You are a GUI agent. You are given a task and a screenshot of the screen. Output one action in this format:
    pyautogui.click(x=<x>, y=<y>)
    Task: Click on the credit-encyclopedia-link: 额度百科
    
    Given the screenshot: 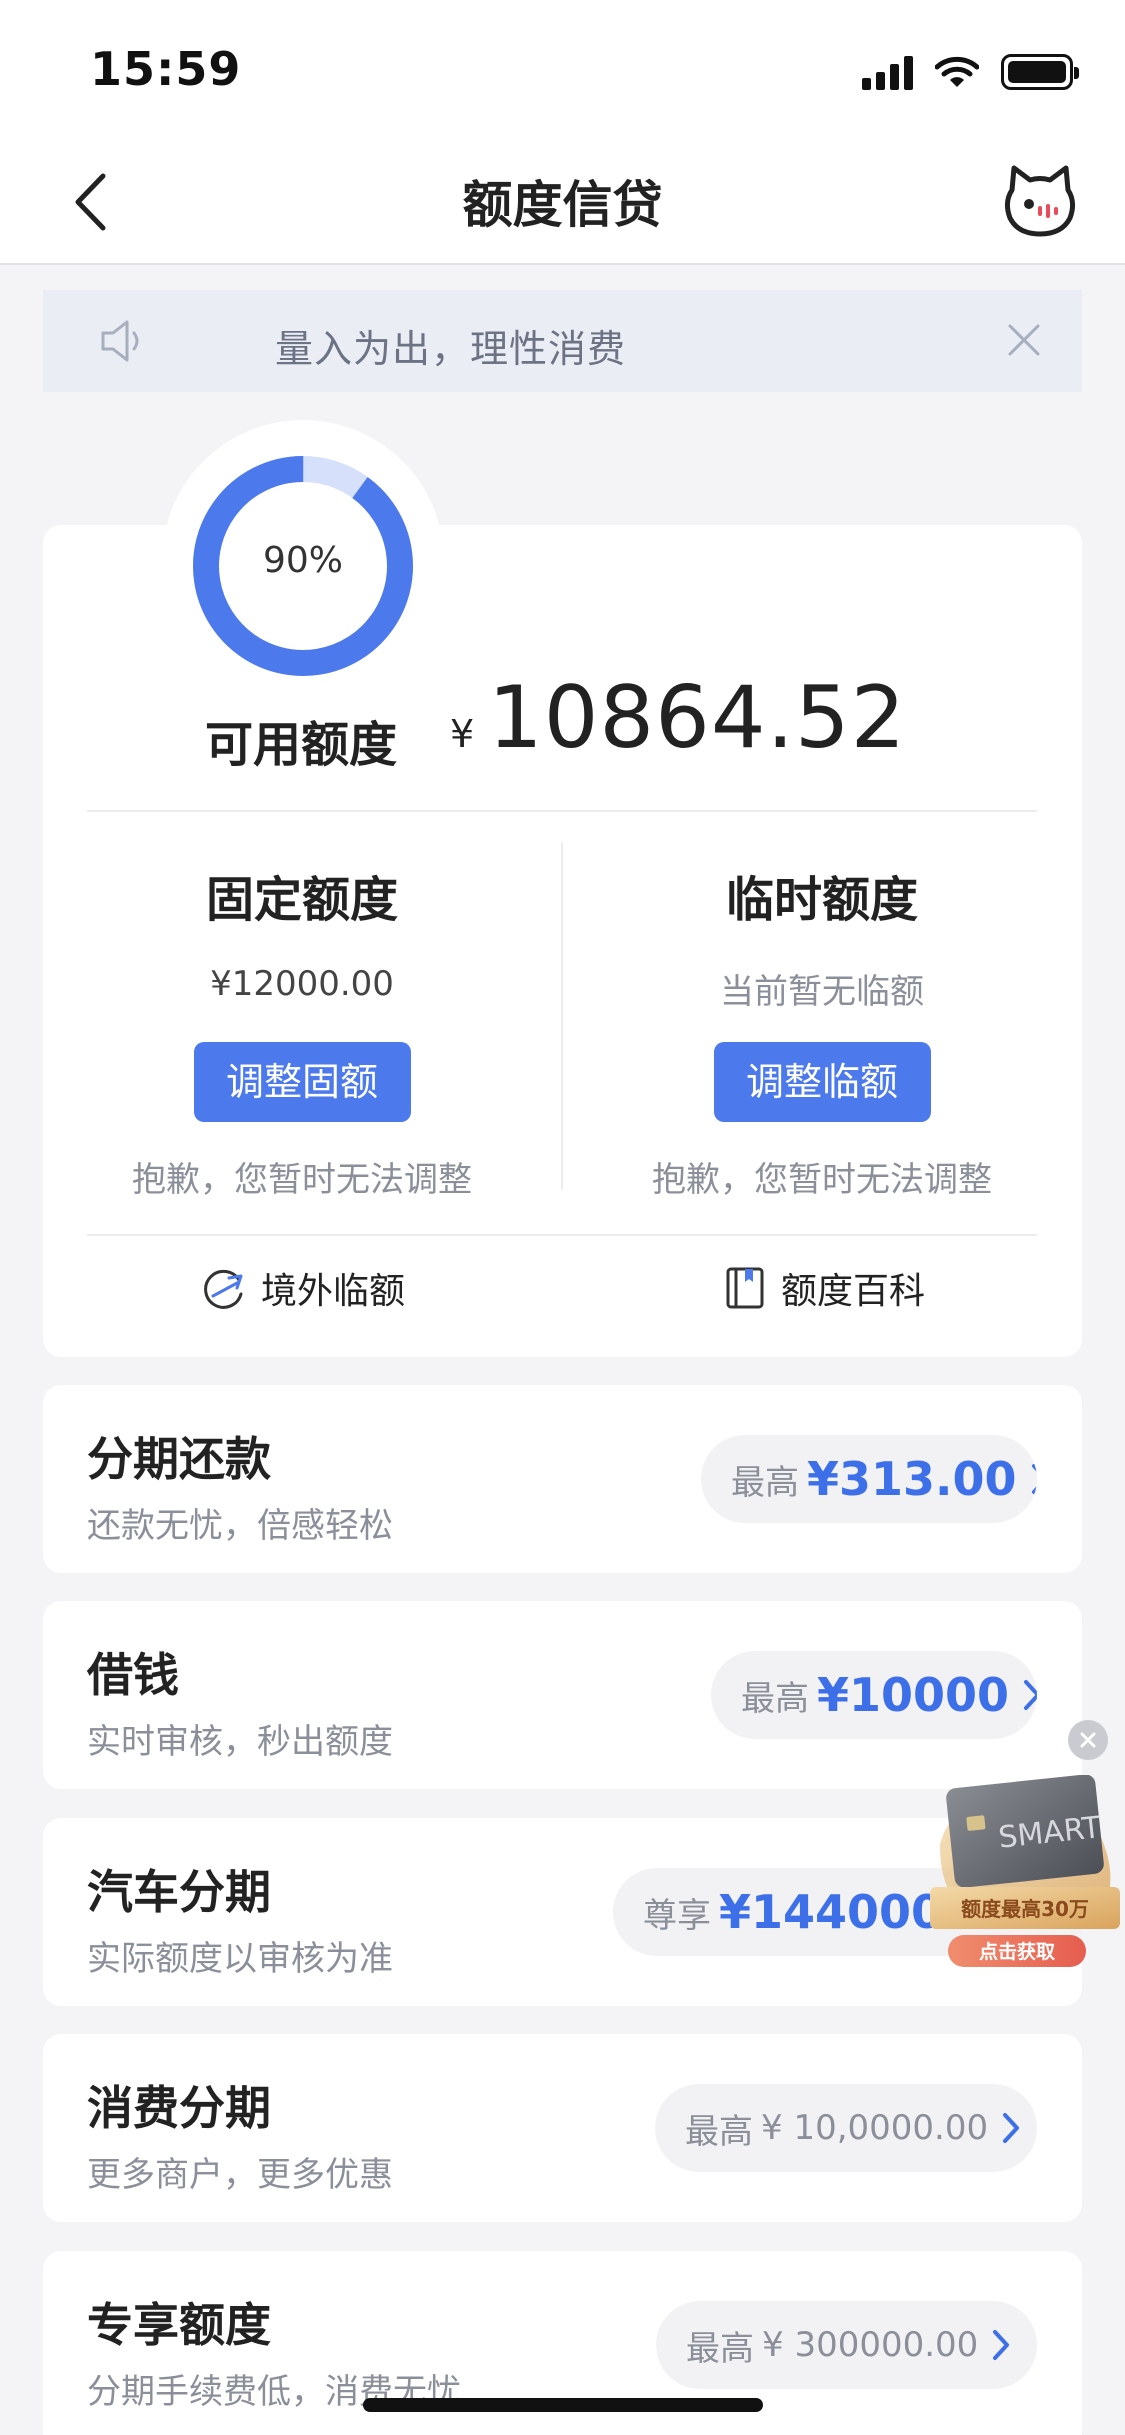 What is the action you would take?
    pyautogui.click(x=824, y=1288)
    